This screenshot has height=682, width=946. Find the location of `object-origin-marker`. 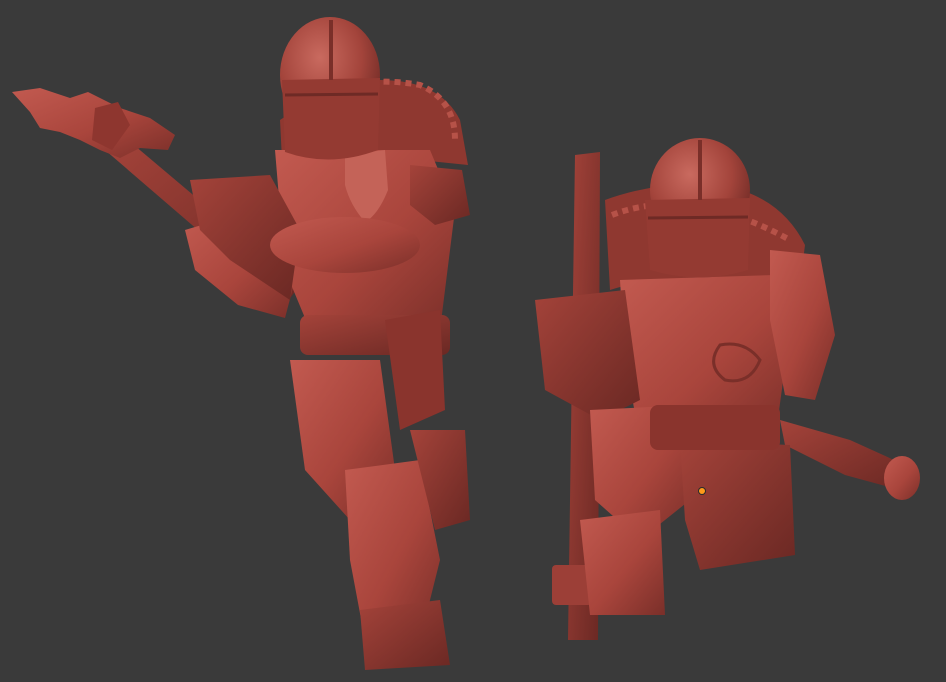

object-origin-marker is located at coordinates (702, 491).